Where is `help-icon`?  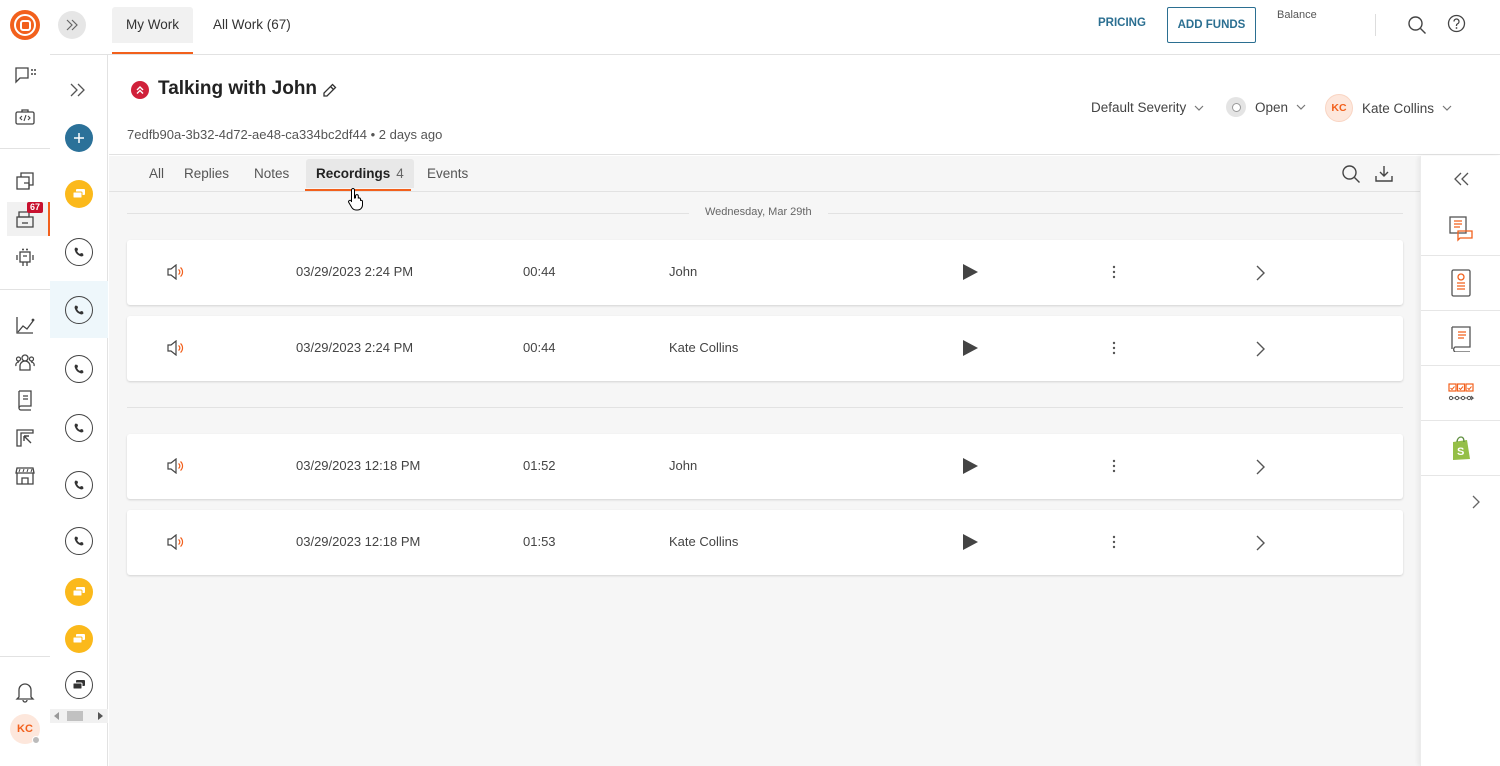
help-icon is located at coordinates (1456, 23).